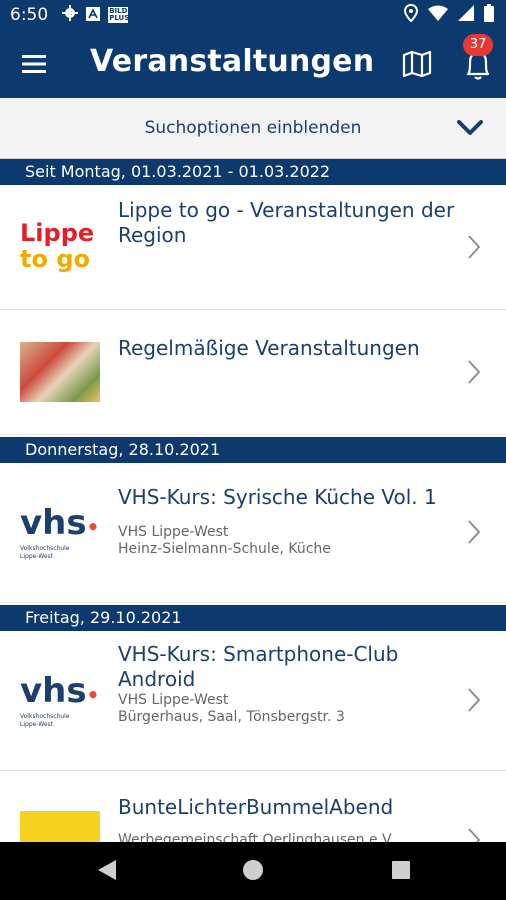  I want to click on status-bar: 6:50 BILD PLUS, so click(253, 15).